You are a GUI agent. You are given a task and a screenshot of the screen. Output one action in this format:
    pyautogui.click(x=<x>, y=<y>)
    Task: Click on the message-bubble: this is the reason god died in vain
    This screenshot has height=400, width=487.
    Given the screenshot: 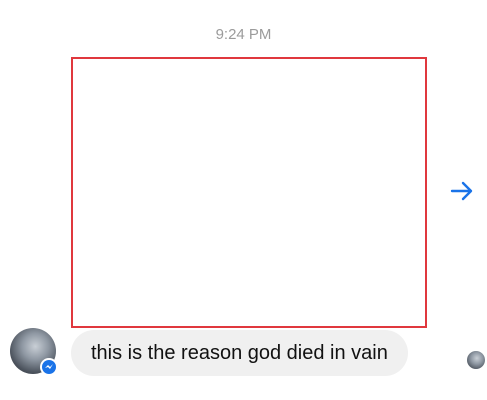 What is the action you would take?
    pyautogui.click(x=239, y=353)
    